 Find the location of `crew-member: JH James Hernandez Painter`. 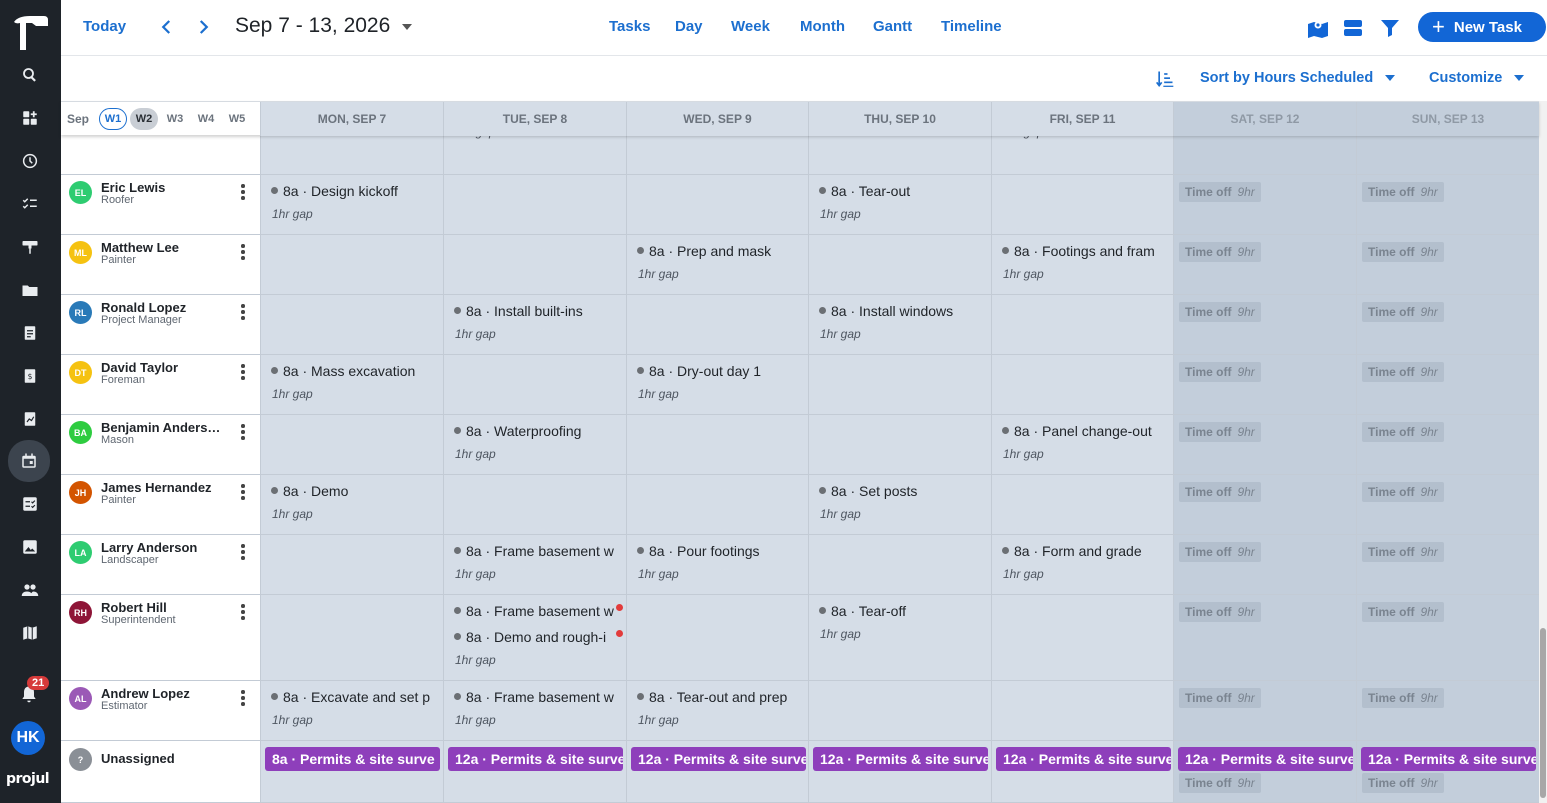

crew-member: JH James Hernandez Painter is located at coordinates (160, 504).